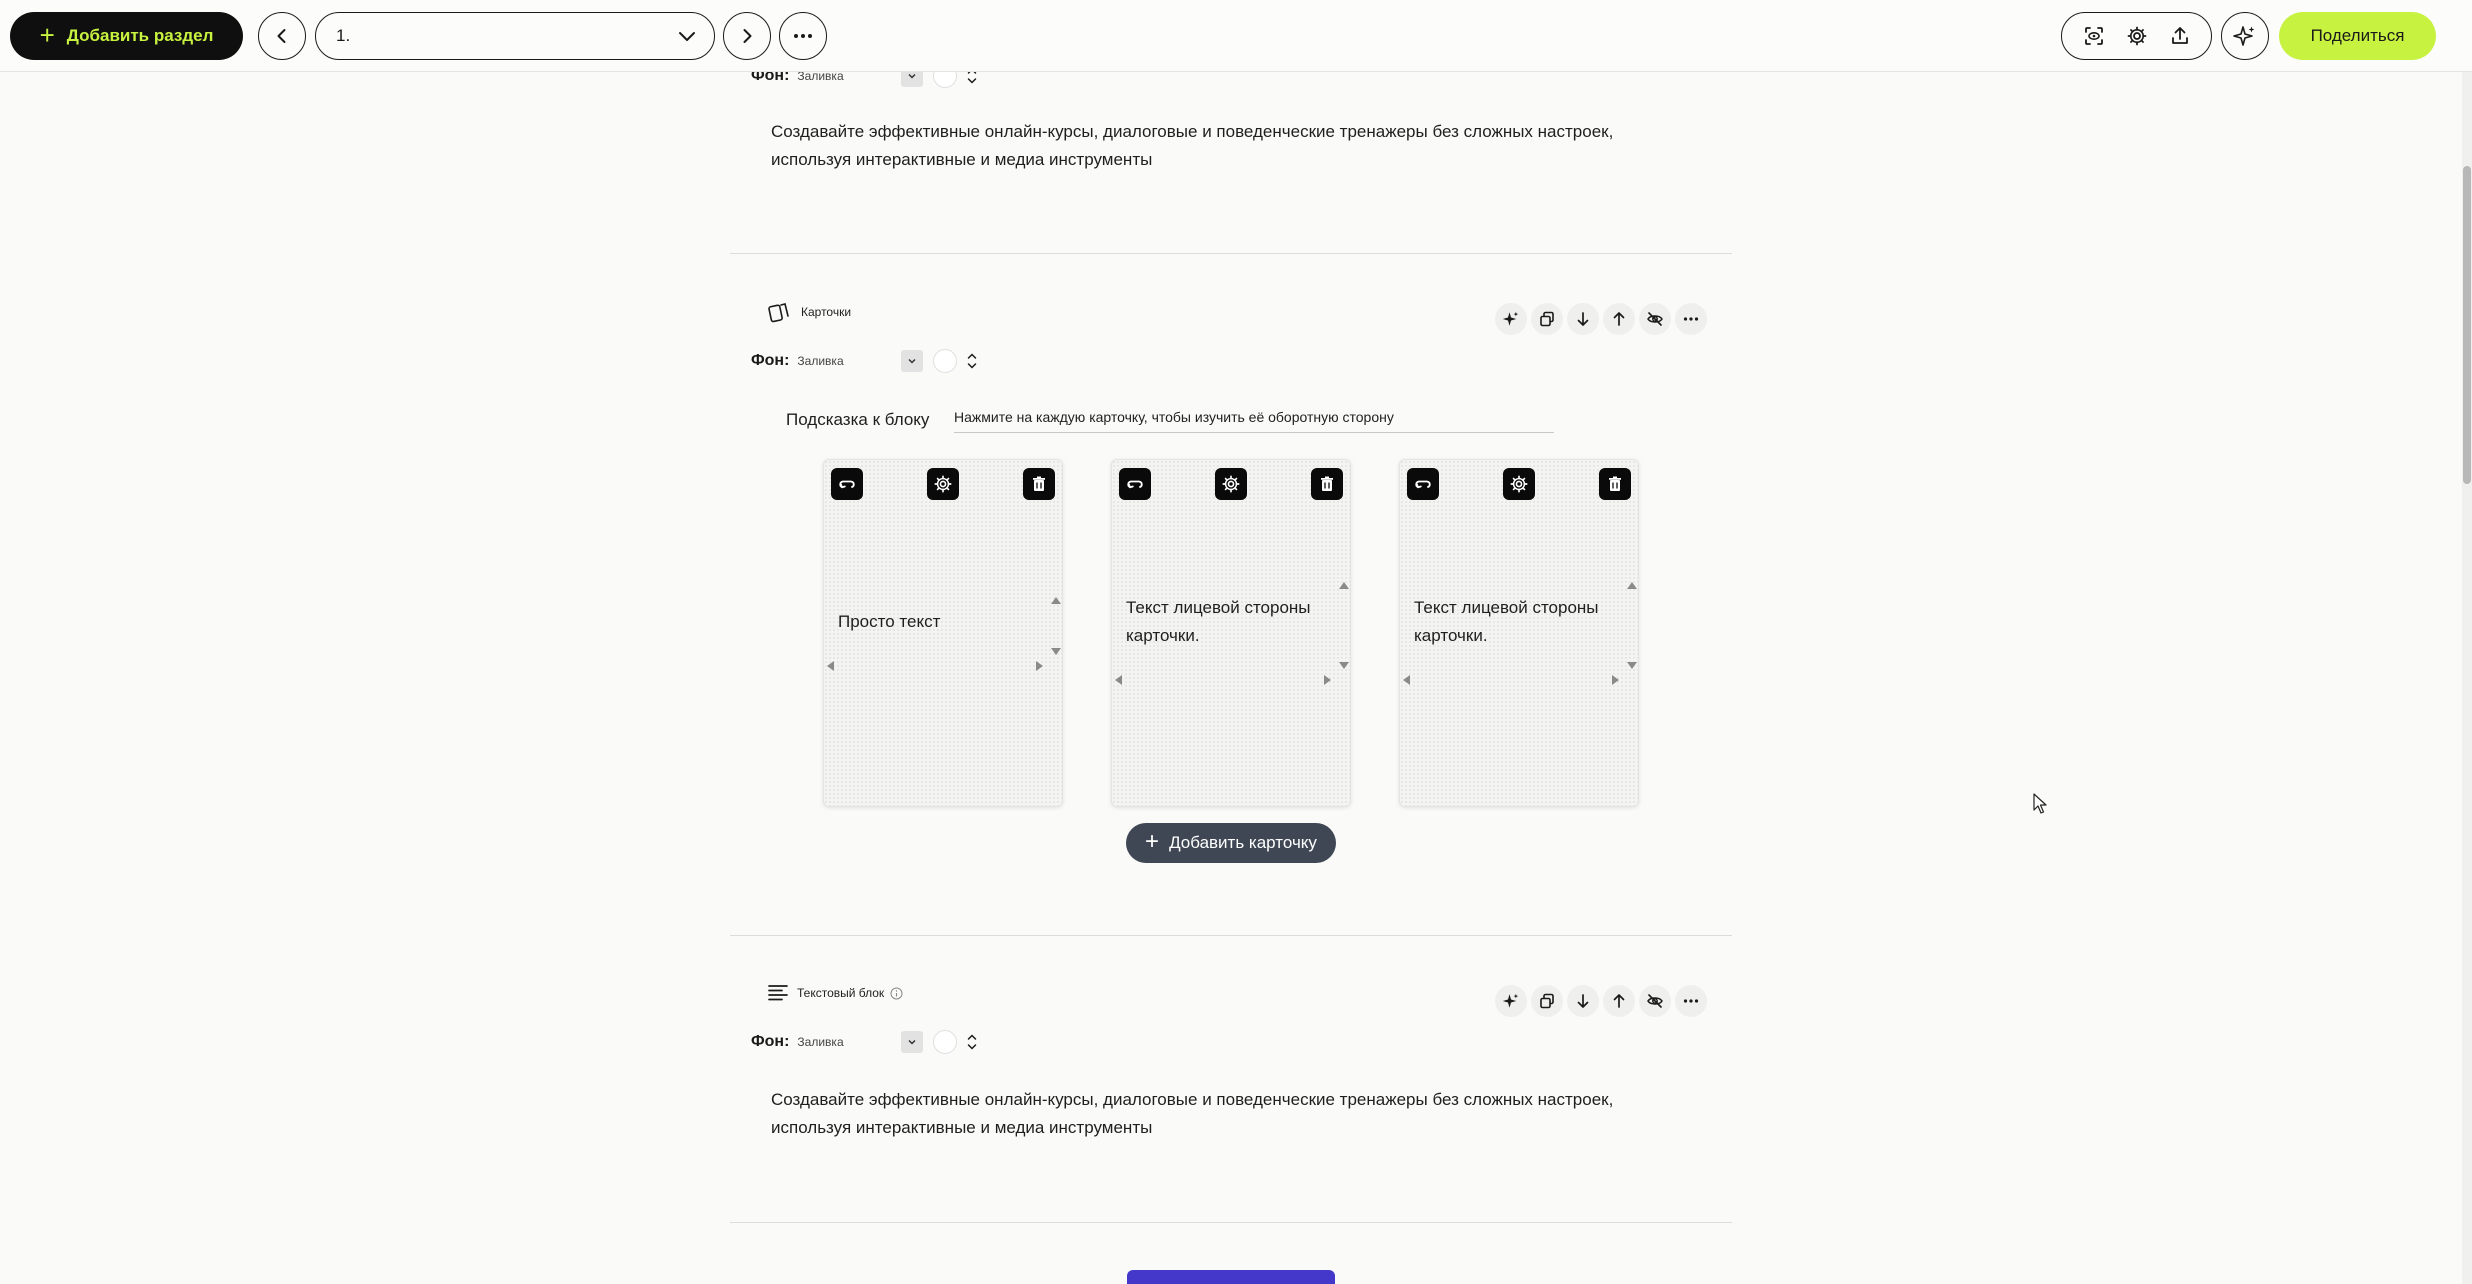 The image size is (2472, 1284). I want to click on top-tools-group, so click(2136, 36).